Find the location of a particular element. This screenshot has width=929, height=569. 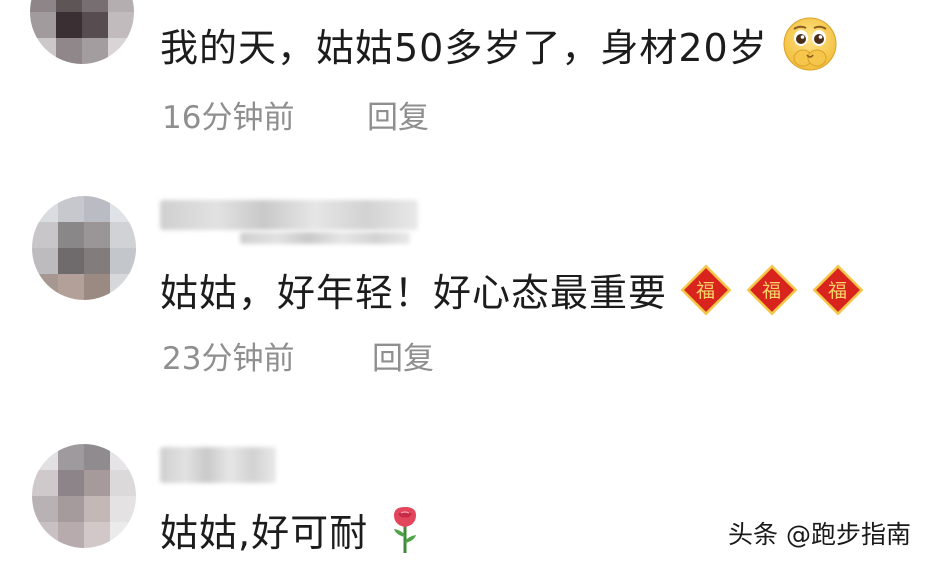

comment-text: 我的天，姑姑50多岁了，身材20岁 is located at coordinates (499, 44).